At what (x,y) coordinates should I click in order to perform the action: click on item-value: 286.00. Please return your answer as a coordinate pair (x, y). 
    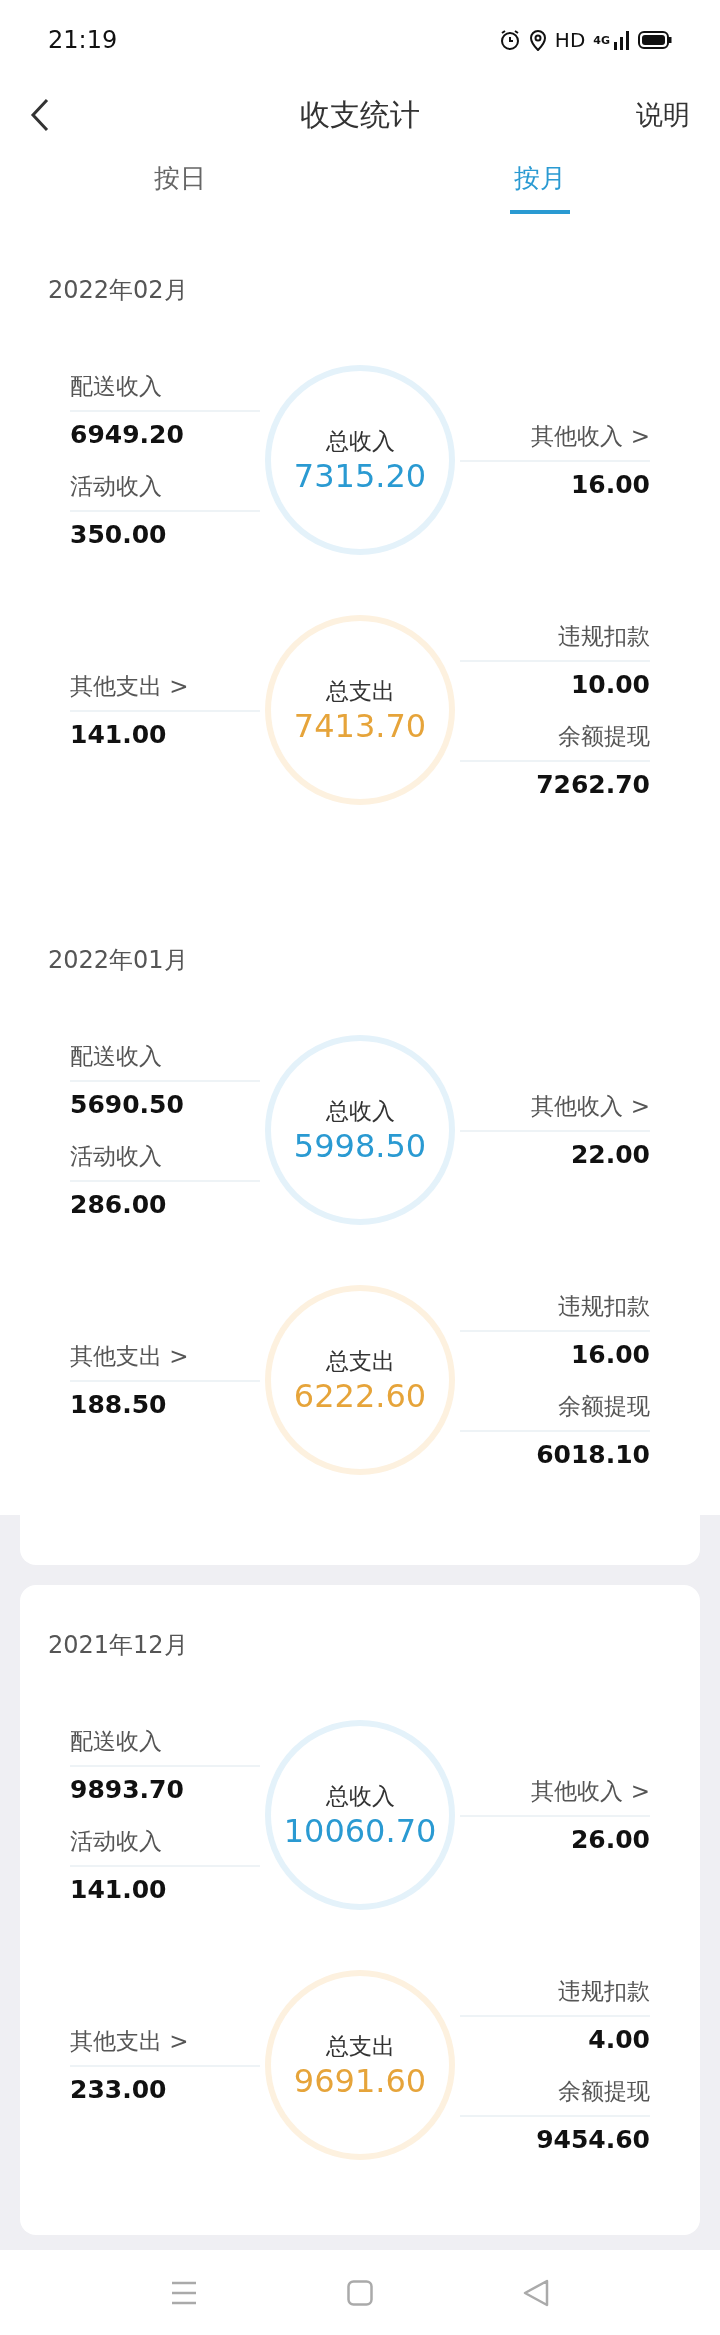
    Looking at the image, I should click on (119, 1204).